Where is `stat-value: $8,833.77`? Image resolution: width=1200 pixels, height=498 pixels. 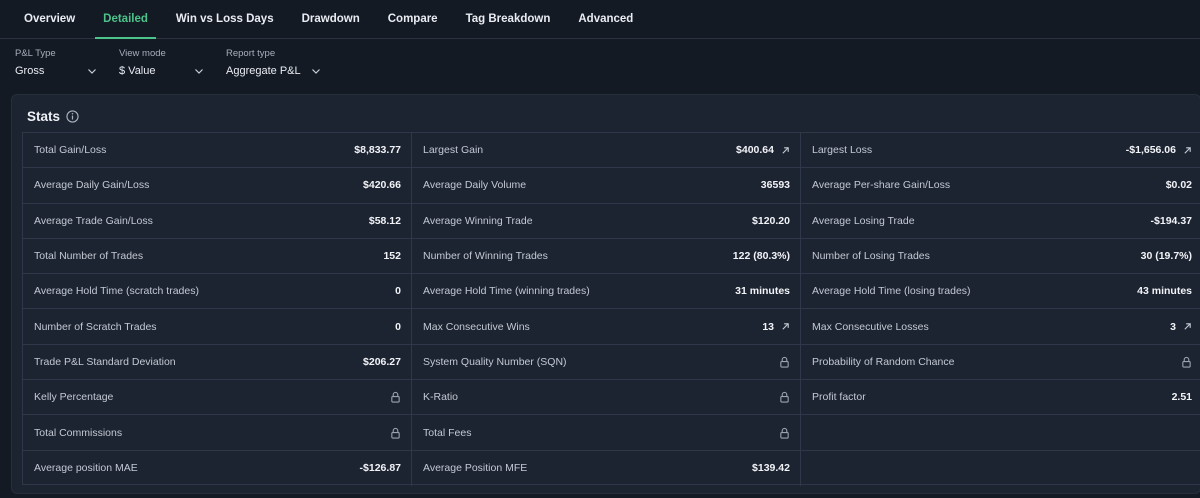
stat-value: $8,833.77 is located at coordinates (377, 150).